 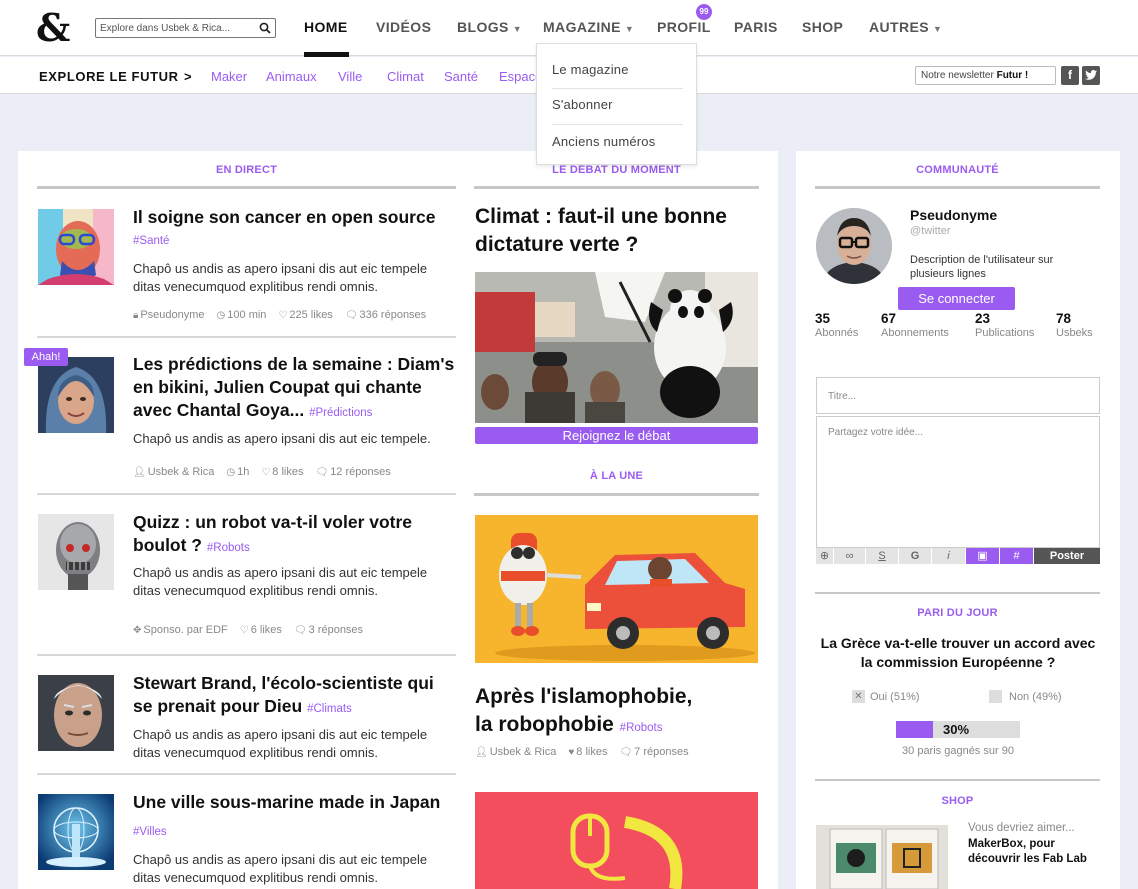 I want to click on google-icon: G, so click(x=915, y=556).